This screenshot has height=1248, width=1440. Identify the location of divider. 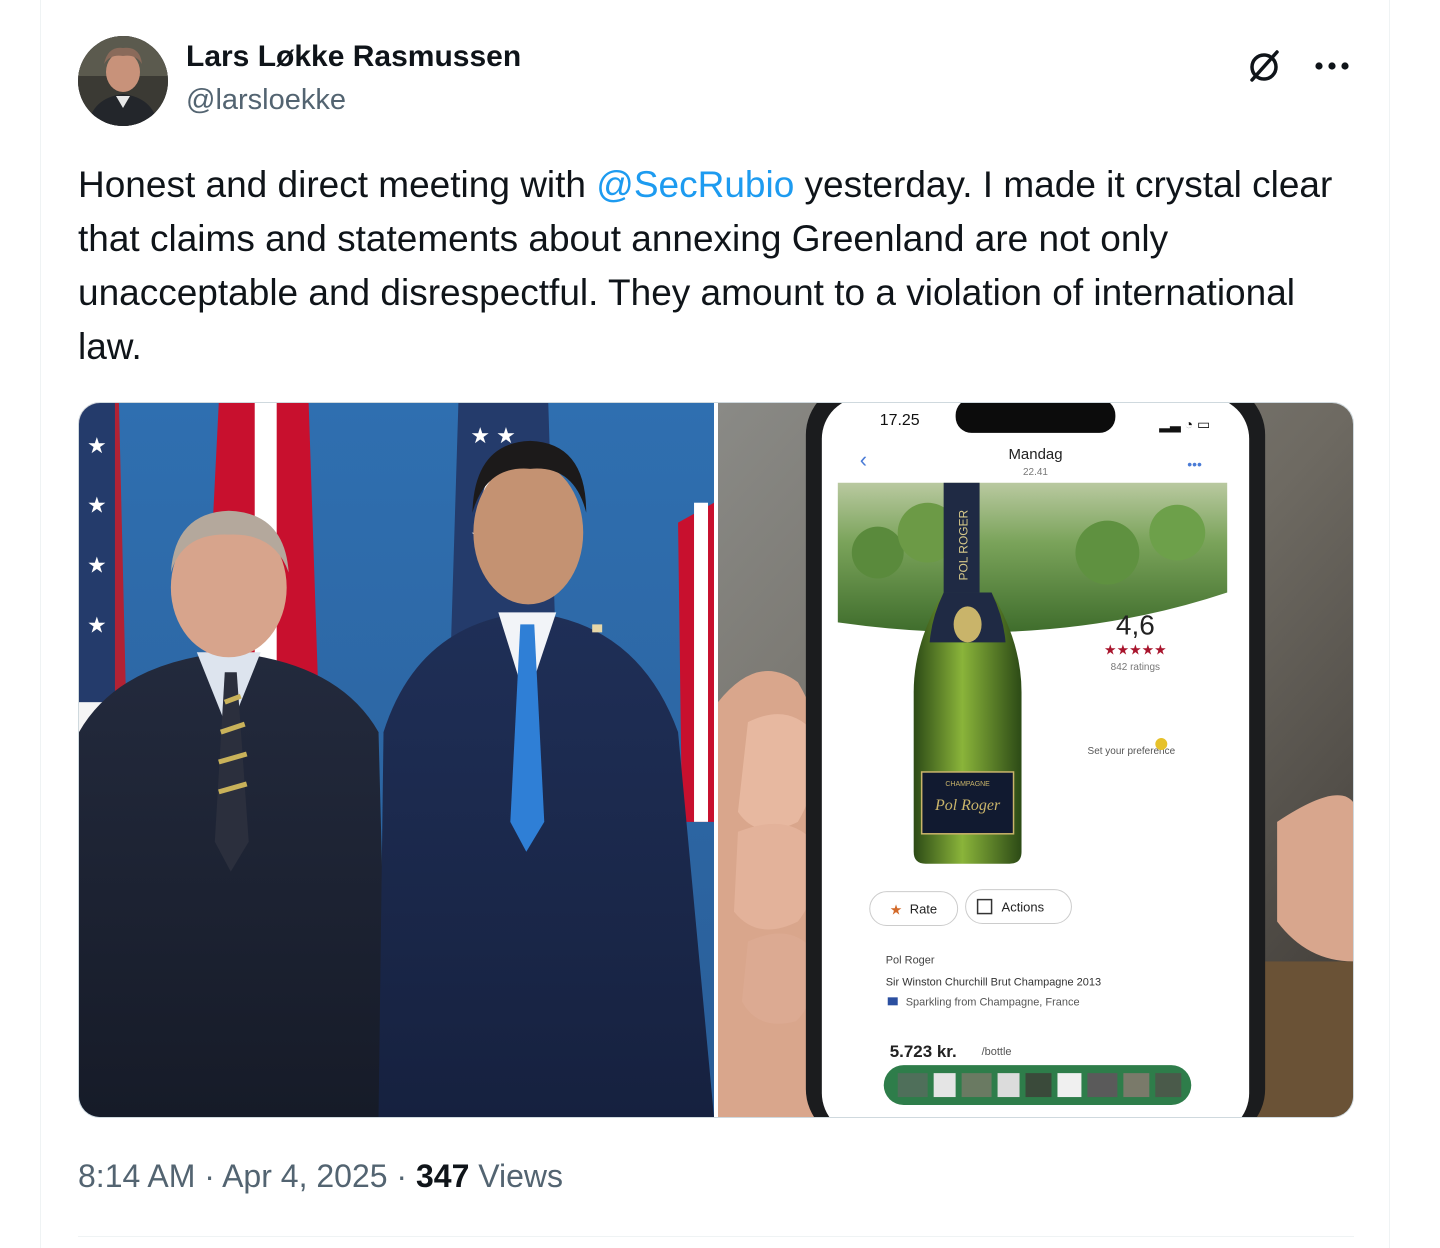
(716, 1236).